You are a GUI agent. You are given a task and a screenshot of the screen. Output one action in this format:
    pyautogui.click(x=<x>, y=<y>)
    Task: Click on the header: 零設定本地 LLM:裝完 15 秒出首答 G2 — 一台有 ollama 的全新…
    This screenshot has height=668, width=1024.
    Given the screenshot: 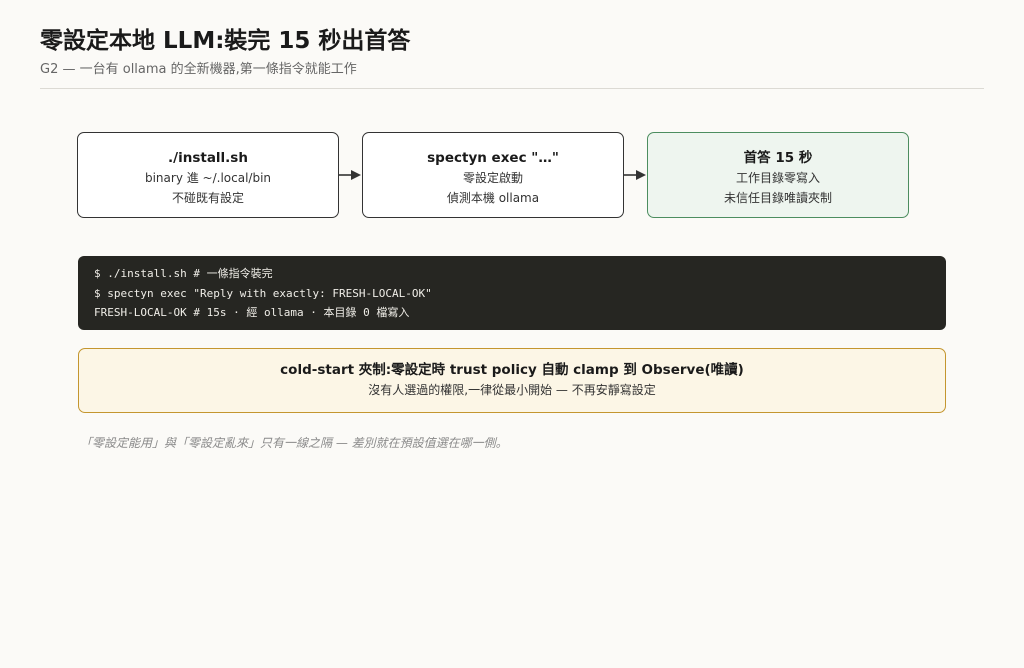 What is the action you would take?
    pyautogui.click(x=512, y=52)
    